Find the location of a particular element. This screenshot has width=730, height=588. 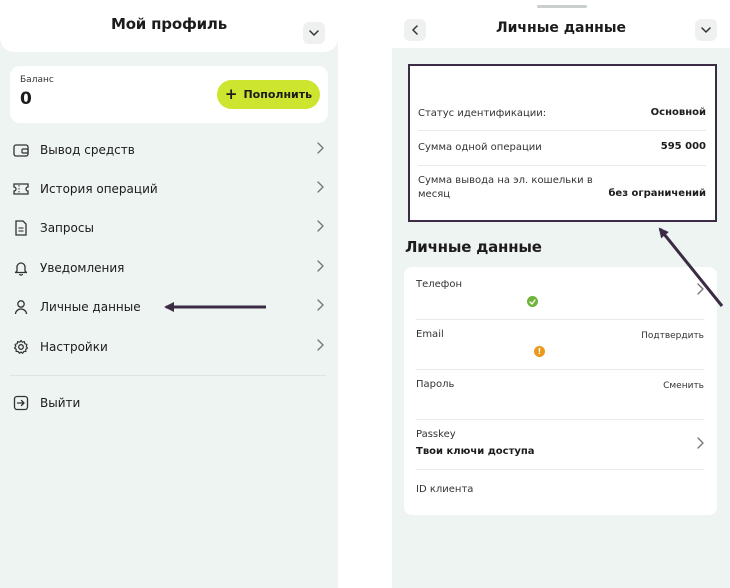

status-label: Статус идентификации: is located at coordinates (482, 113).